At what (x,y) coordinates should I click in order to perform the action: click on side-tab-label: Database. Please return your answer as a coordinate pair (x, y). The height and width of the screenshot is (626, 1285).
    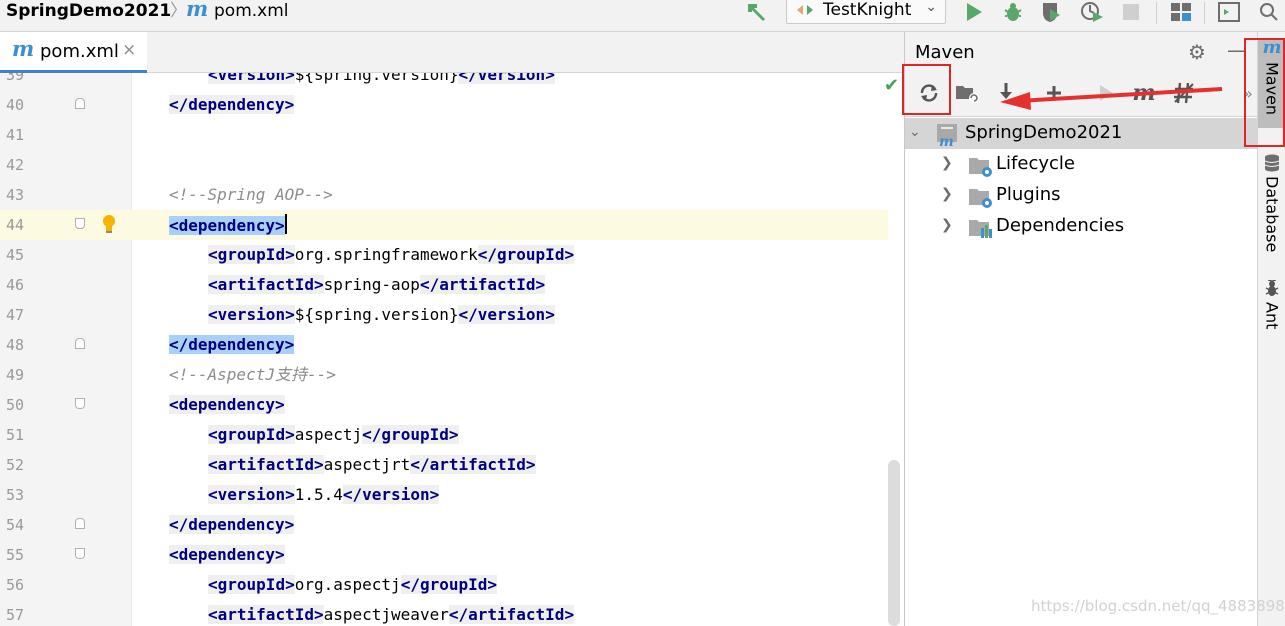
    Looking at the image, I should click on (1272, 214).